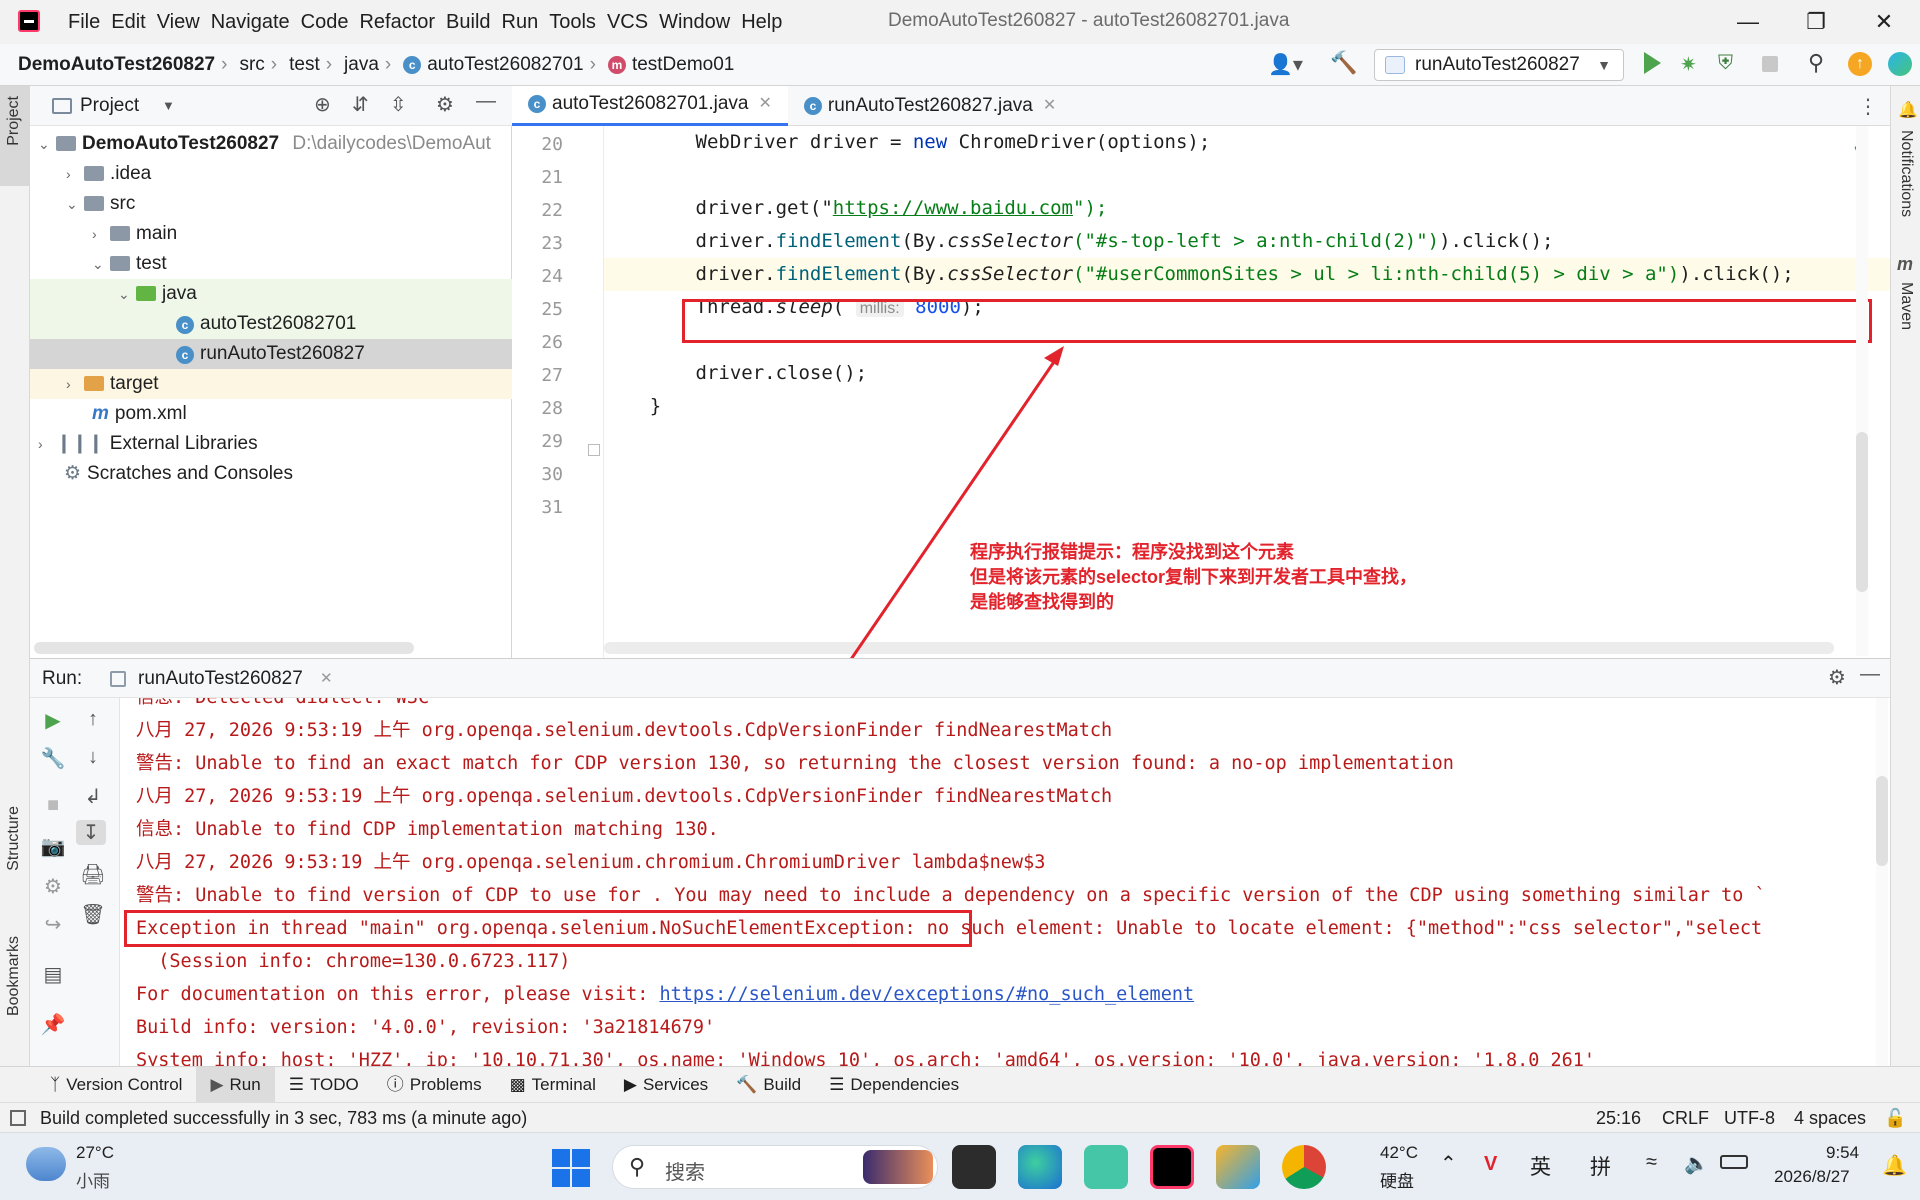 This screenshot has width=1920, height=1200. I want to click on annotation-line: 程序执行报错提示：程序没找到这个元素, so click(1132, 552).